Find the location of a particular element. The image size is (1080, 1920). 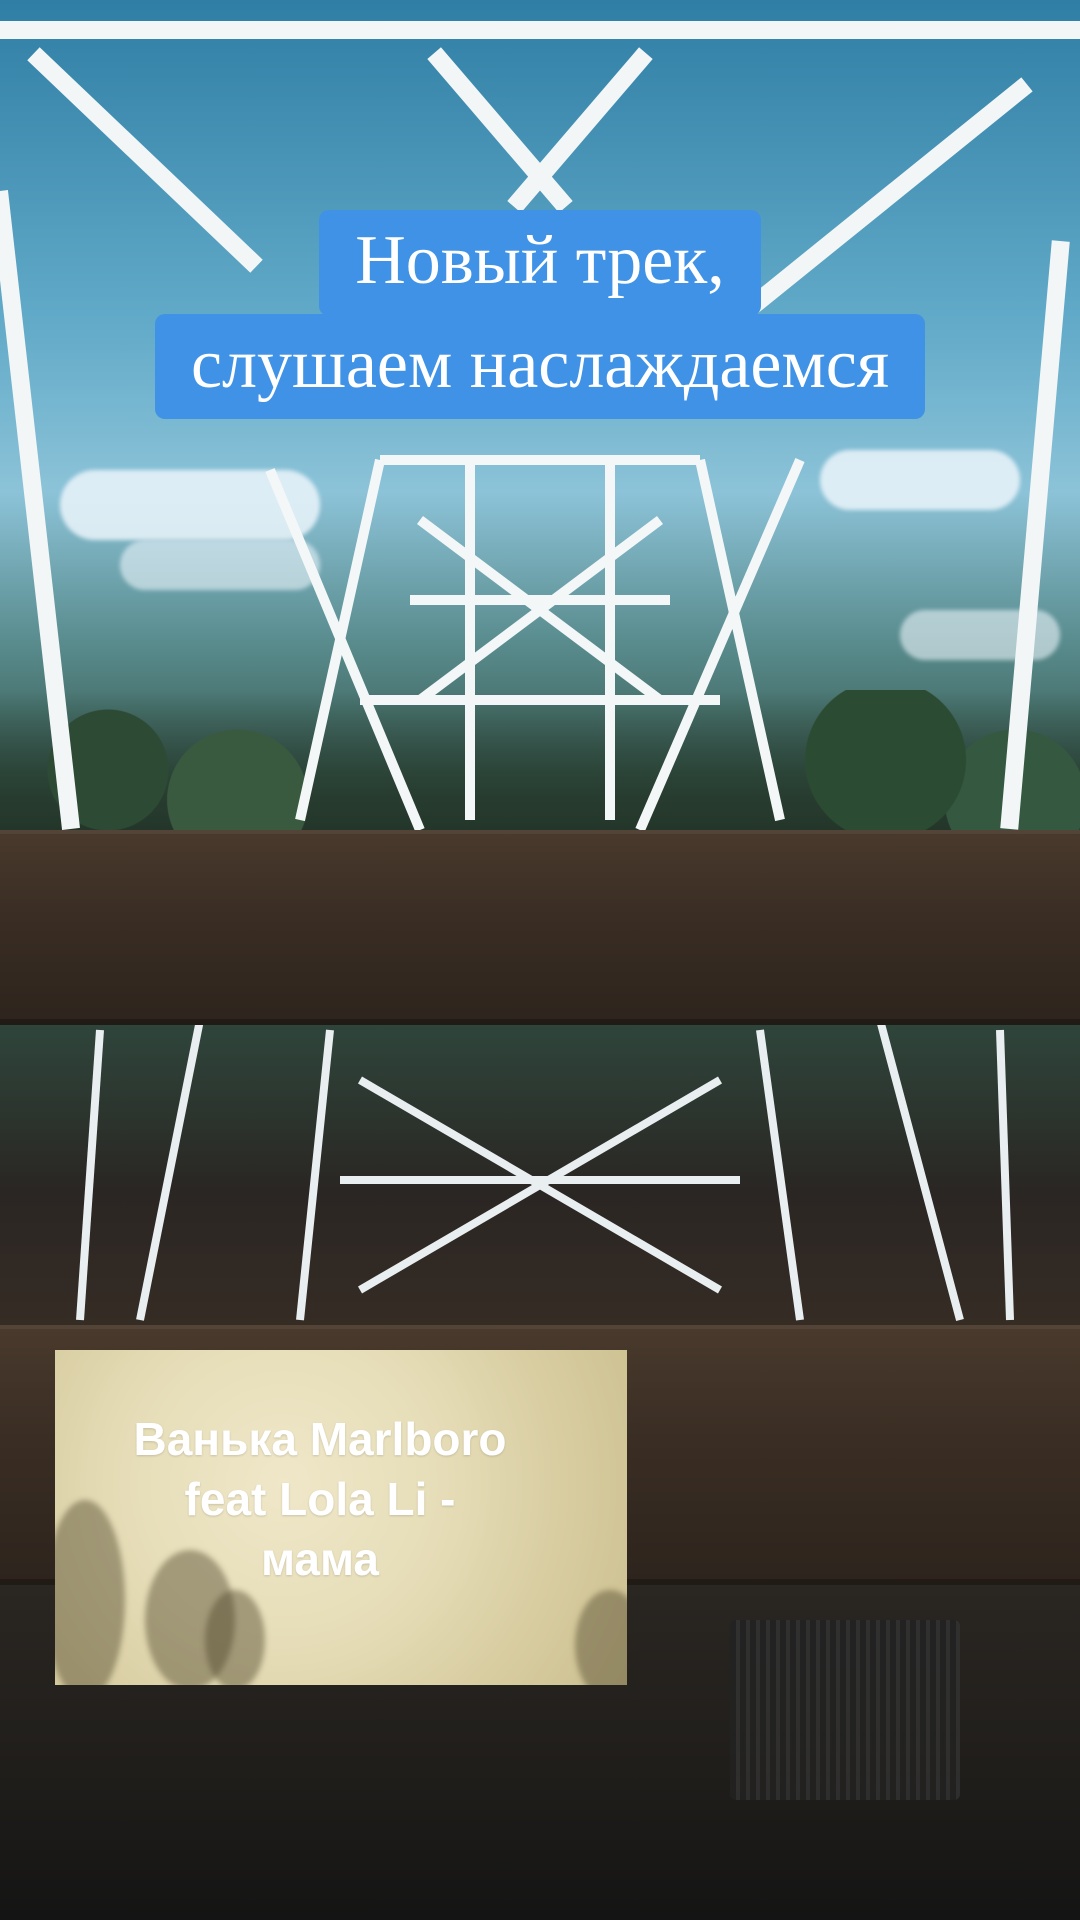

track-title-line-2: feat Lola Li - is located at coordinates (320, 1498).